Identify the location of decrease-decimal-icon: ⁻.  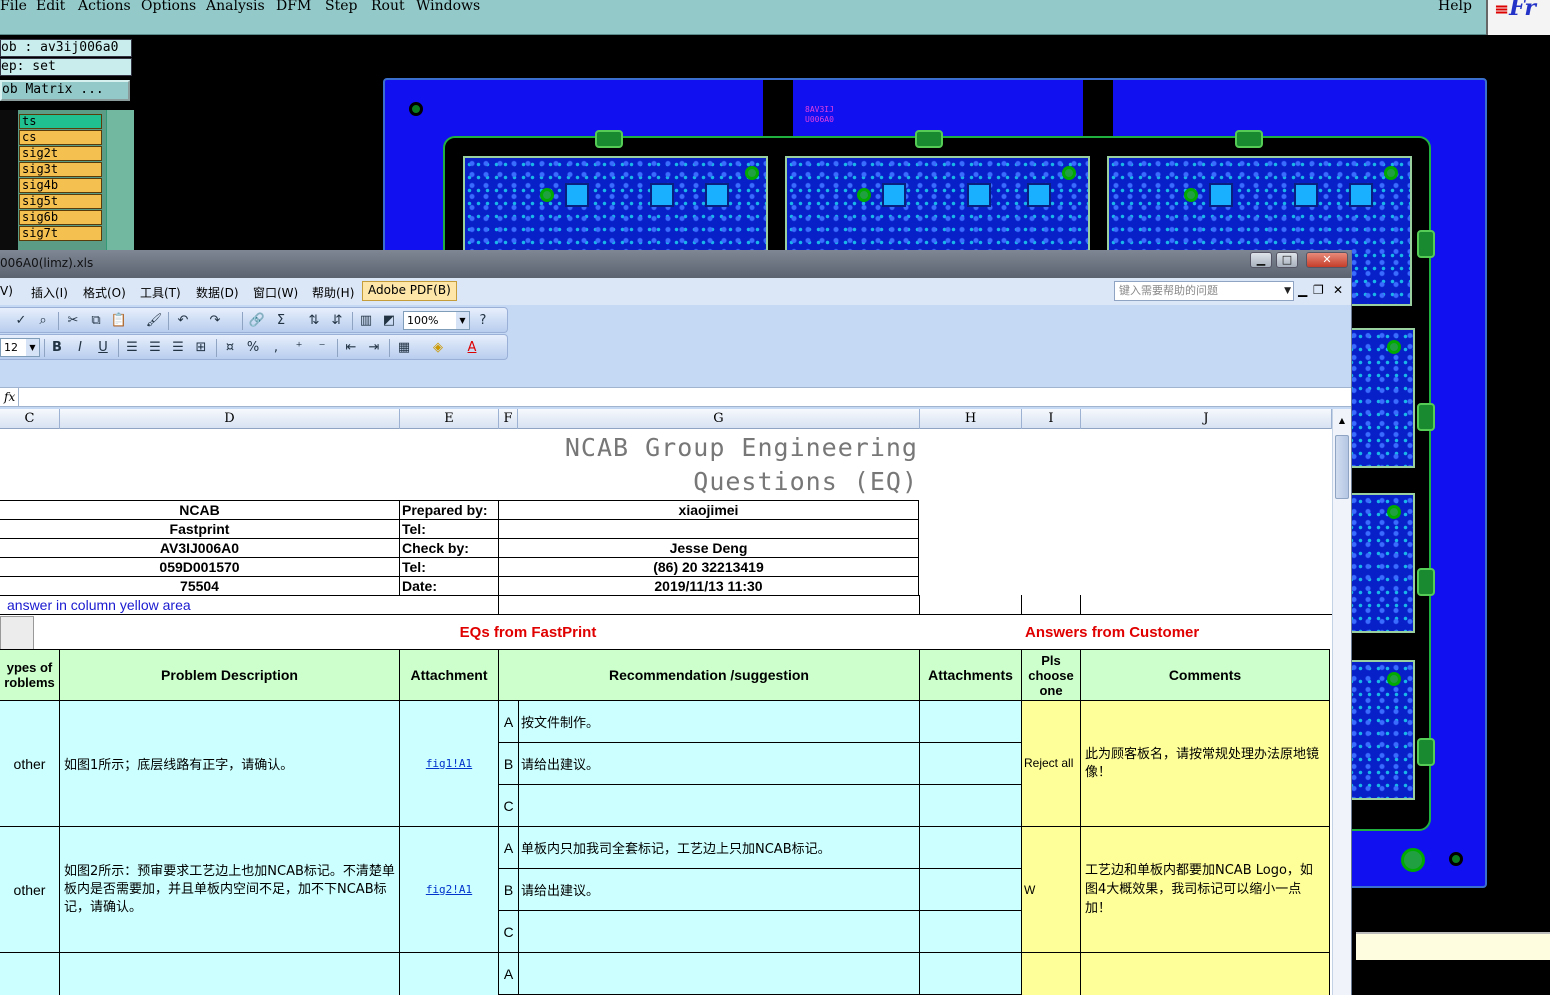
(322, 348).